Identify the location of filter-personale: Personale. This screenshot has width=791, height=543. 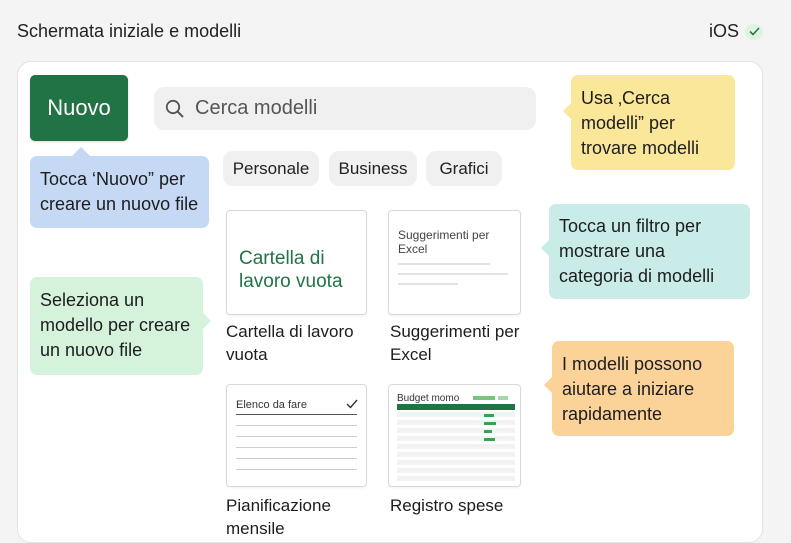
(271, 168).